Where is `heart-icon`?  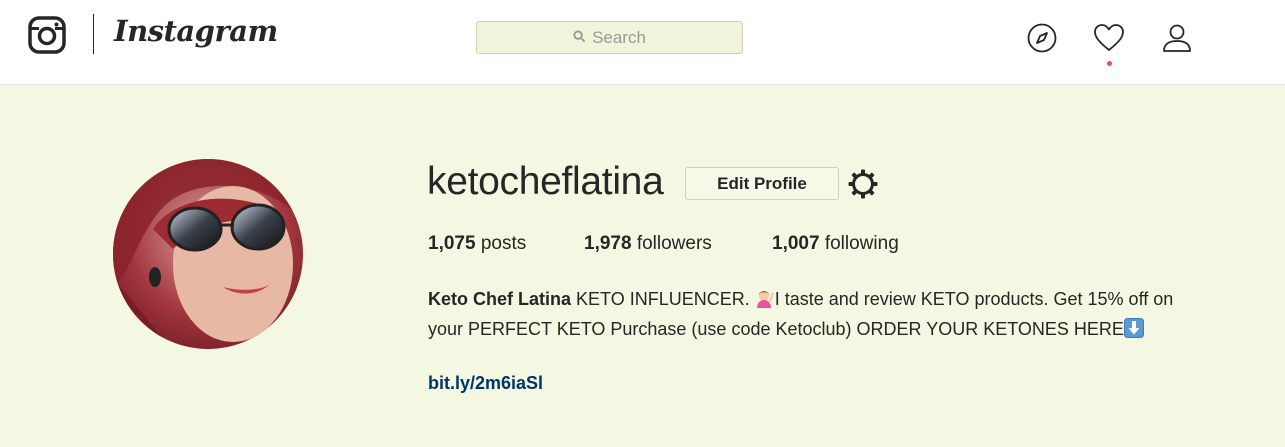
heart-icon is located at coordinates (1109, 38).